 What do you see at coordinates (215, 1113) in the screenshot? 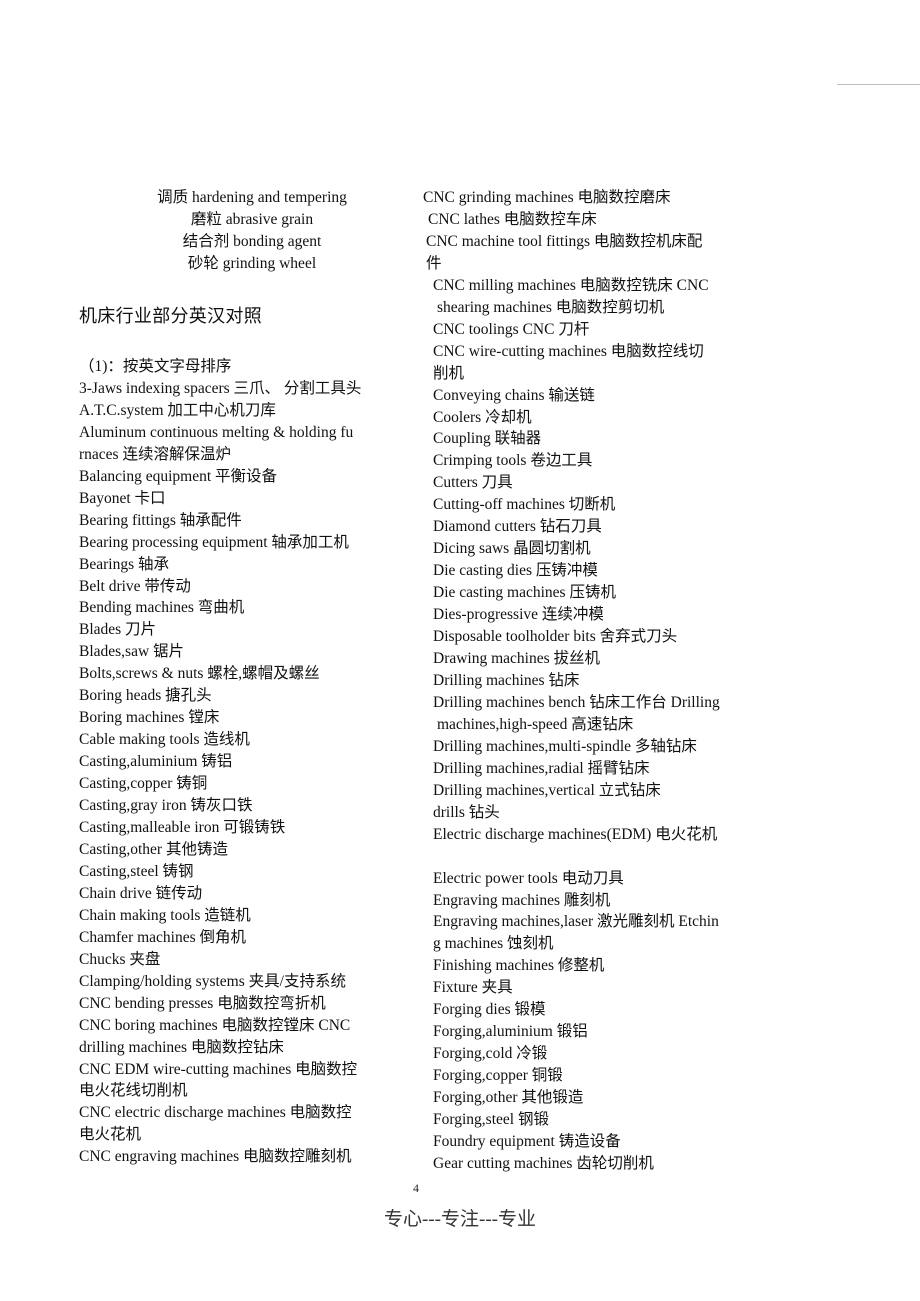
I see `glossary-entry: CNC electric discharge machines 电脑数控` at bounding box center [215, 1113].